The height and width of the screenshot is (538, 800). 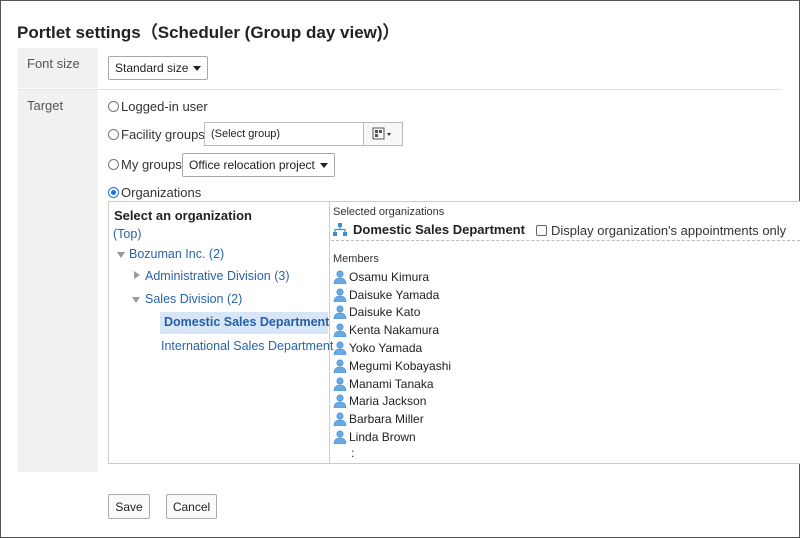 I want to click on member-name: Daisuke Yamada, so click(x=394, y=295).